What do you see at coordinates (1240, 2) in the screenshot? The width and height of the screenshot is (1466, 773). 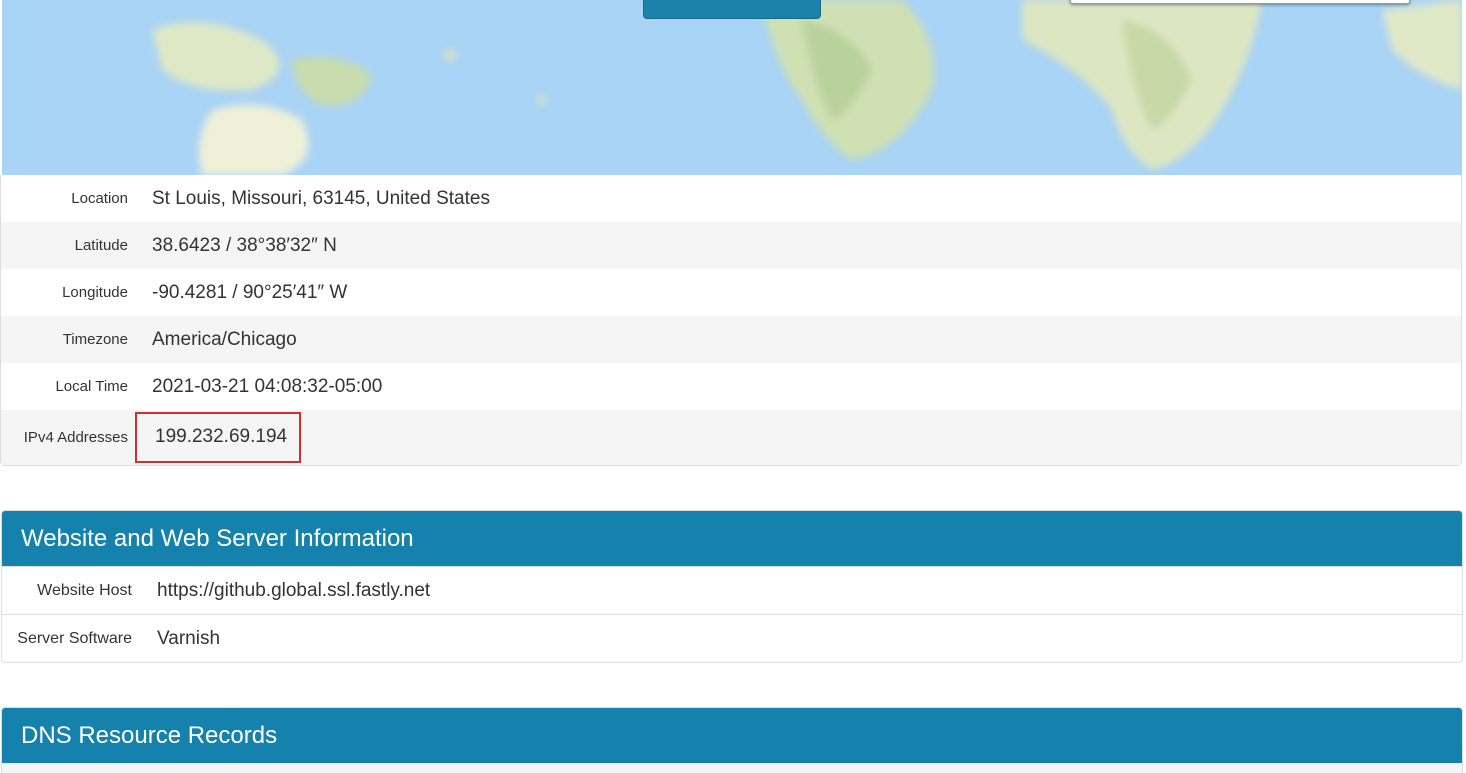 I see `map-search-box` at bounding box center [1240, 2].